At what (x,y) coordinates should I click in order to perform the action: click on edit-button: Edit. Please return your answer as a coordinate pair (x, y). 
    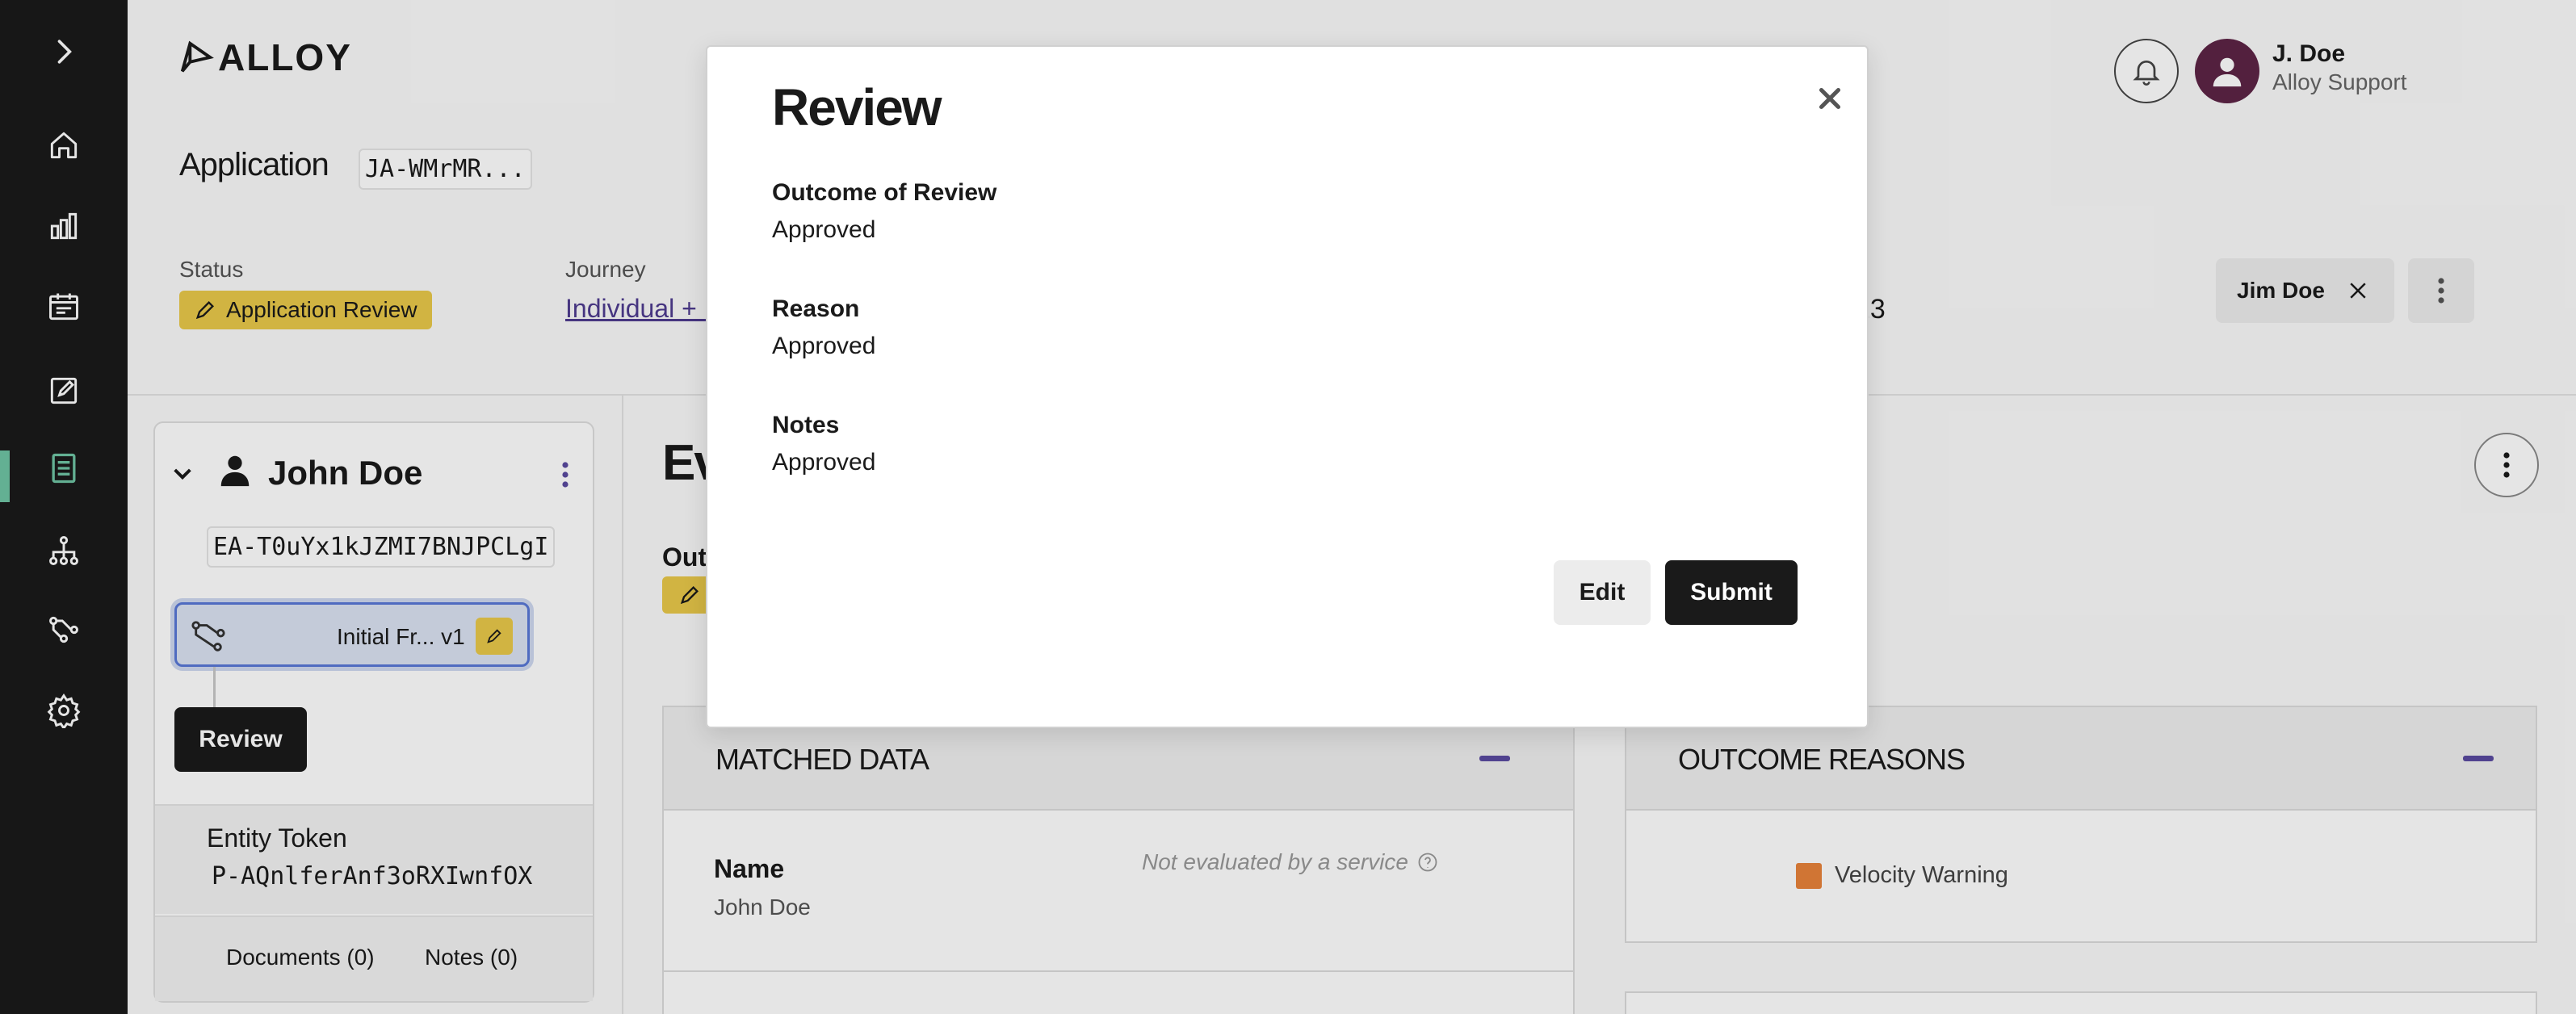
    Looking at the image, I should click on (1602, 593).